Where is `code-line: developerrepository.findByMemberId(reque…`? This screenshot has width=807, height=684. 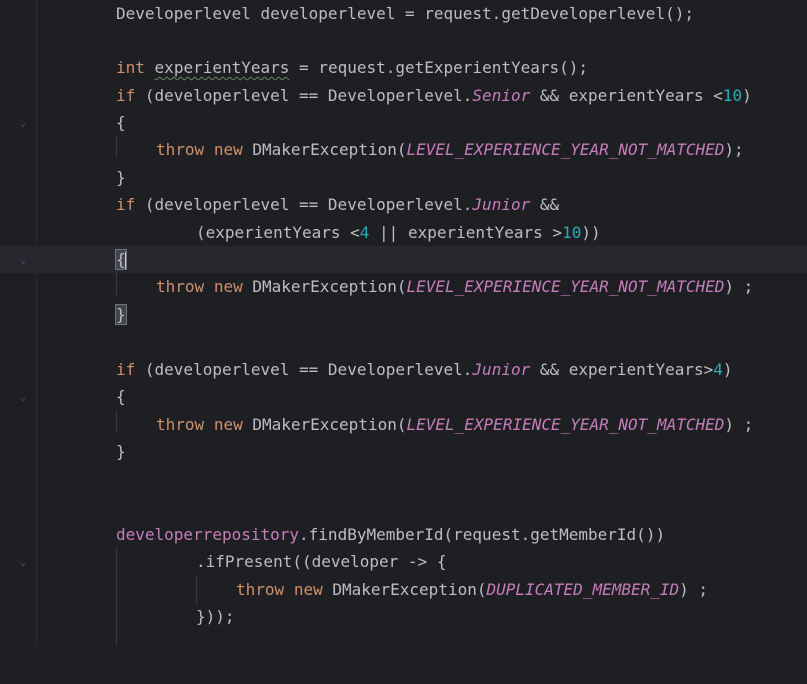 code-line: developerrepository.findByMemberId(reque… is located at coordinates (403, 534).